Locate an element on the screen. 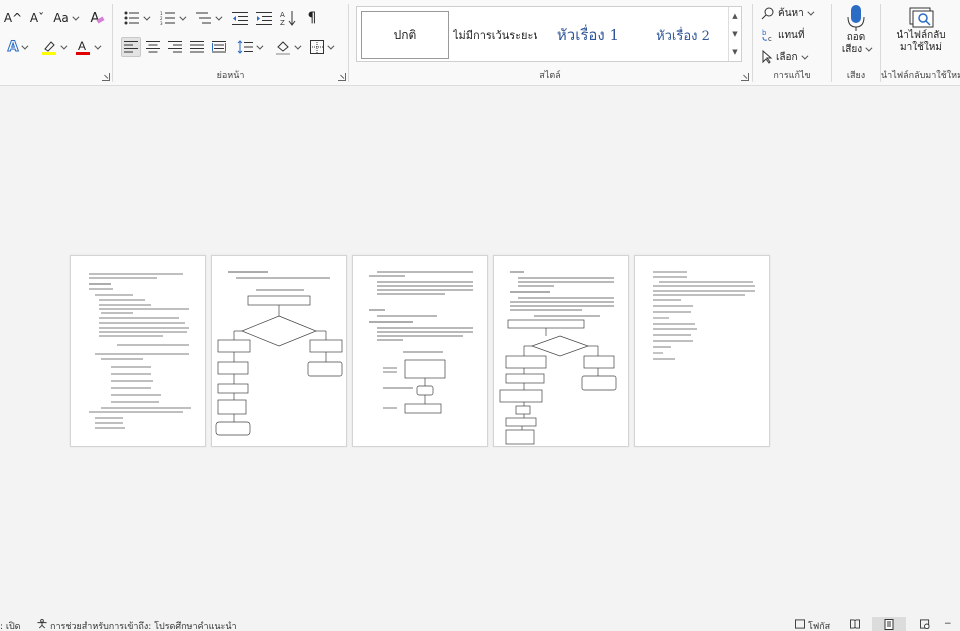 Image resolution: width=960 pixels, height=631 pixels. find-button: ค้นหา is located at coordinates (786, 13).